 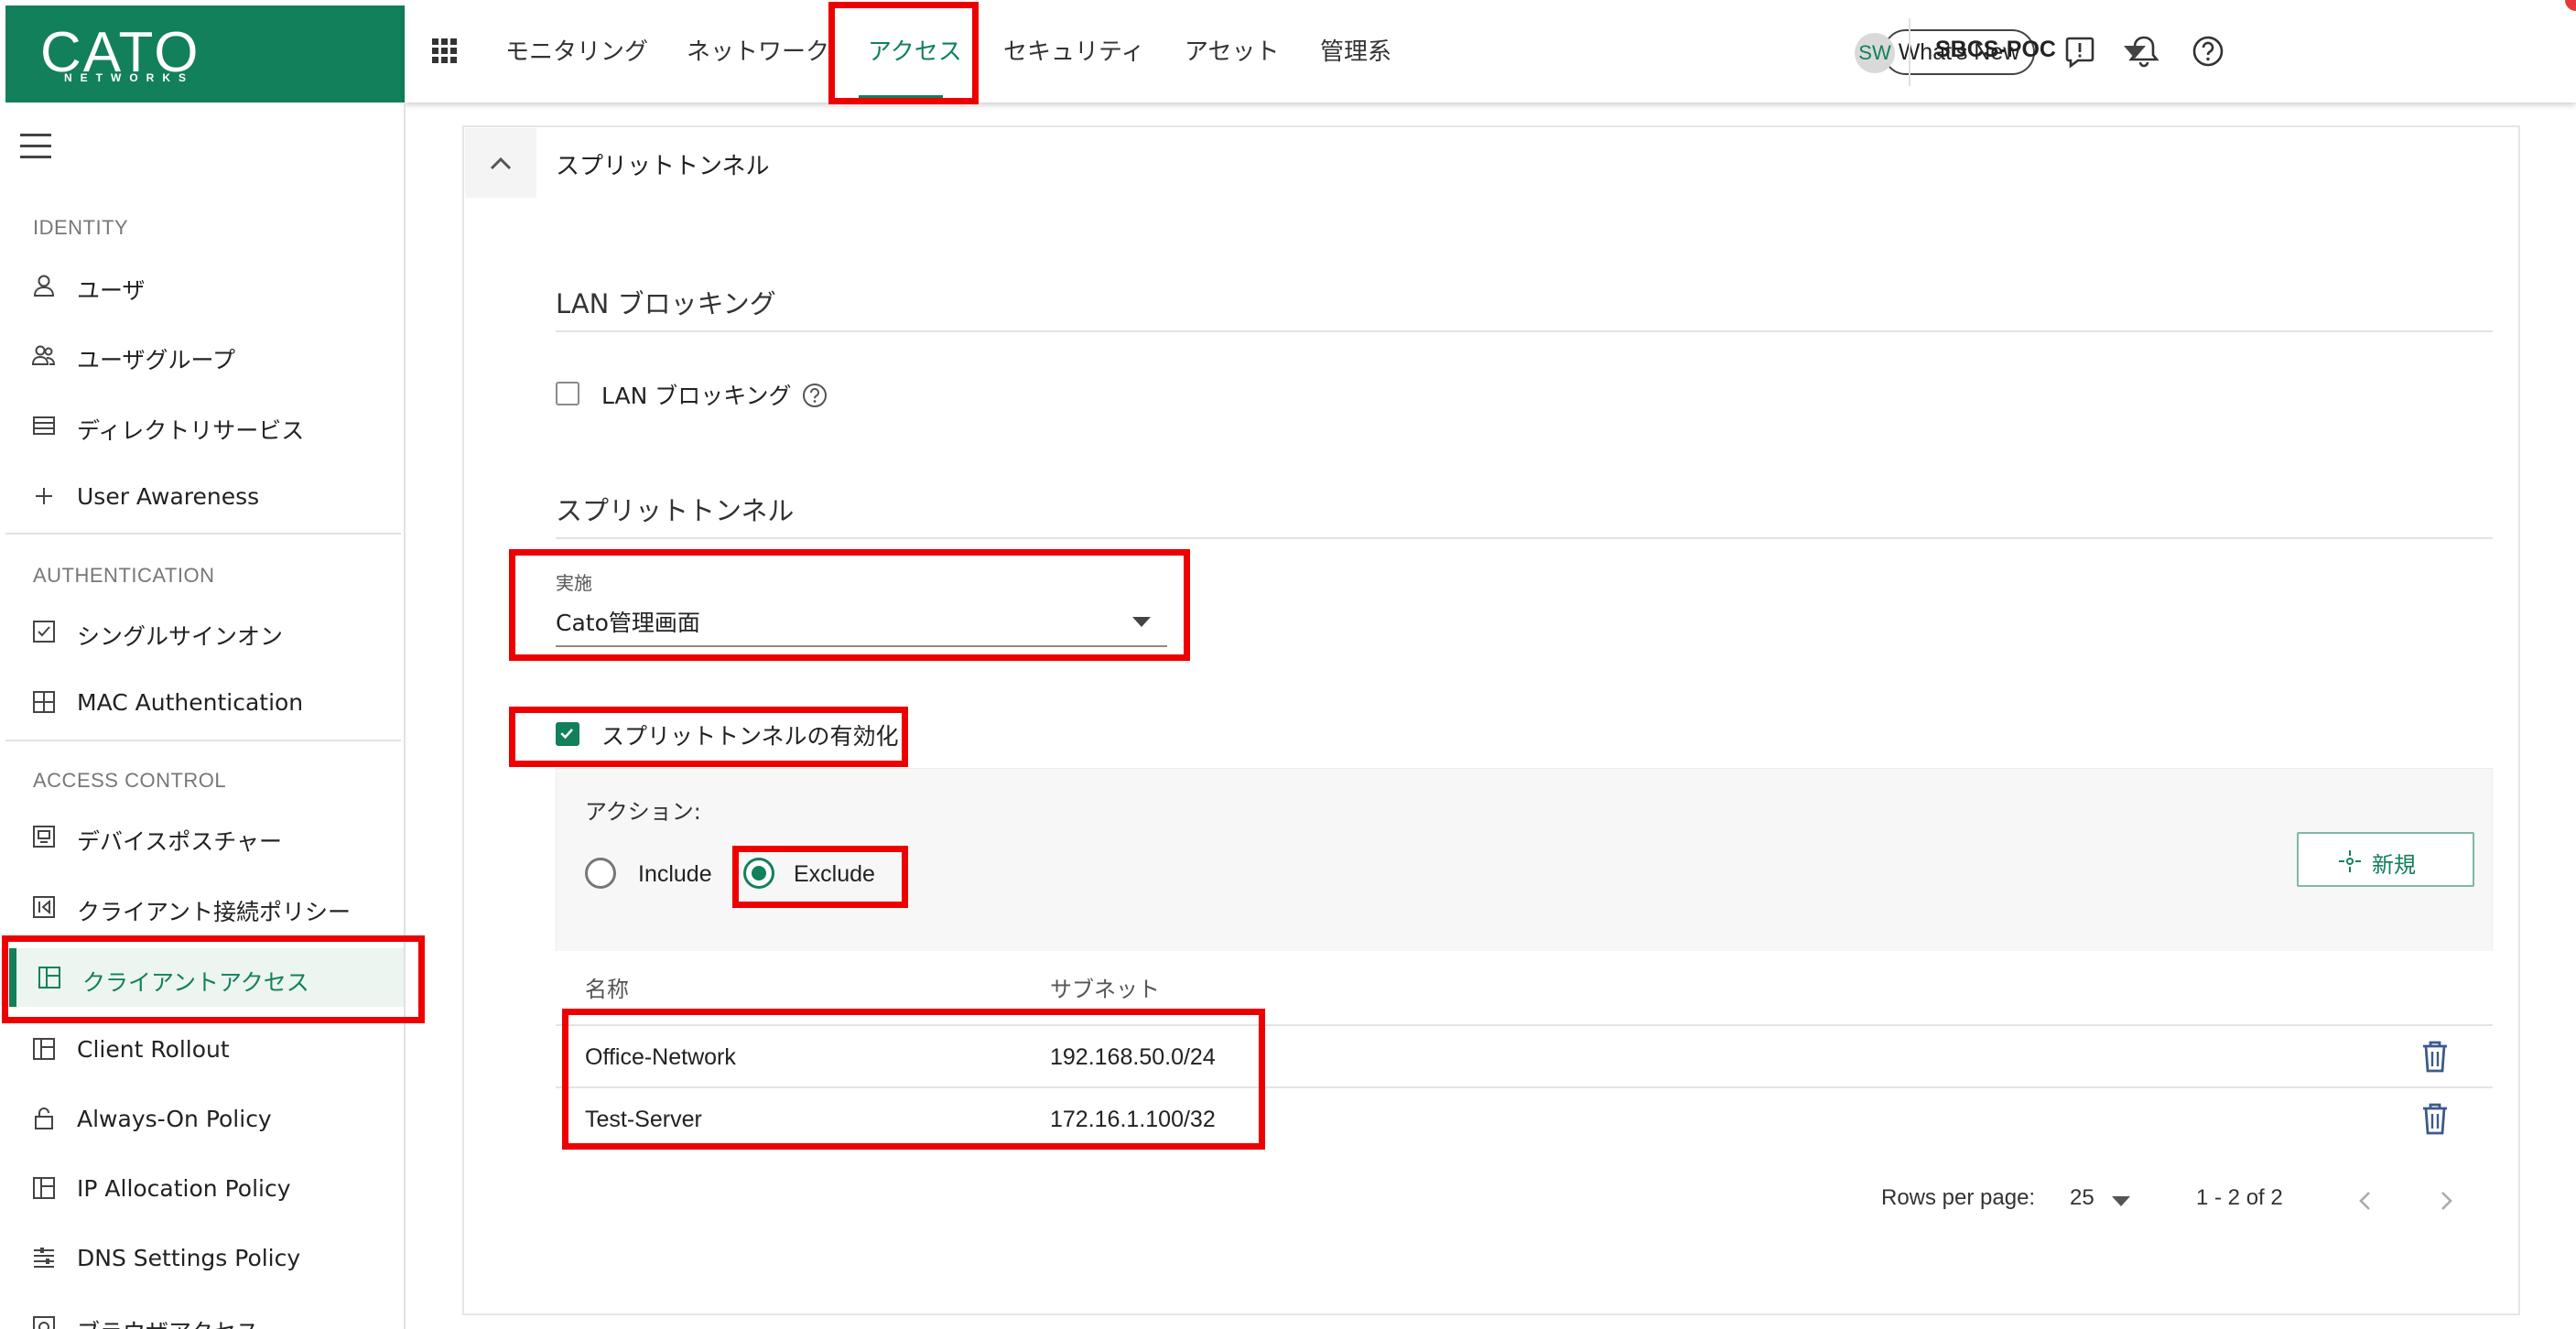 What do you see at coordinates (44, 1258) in the screenshot?
I see `dns-icon` at bounding box center [44, 1258].